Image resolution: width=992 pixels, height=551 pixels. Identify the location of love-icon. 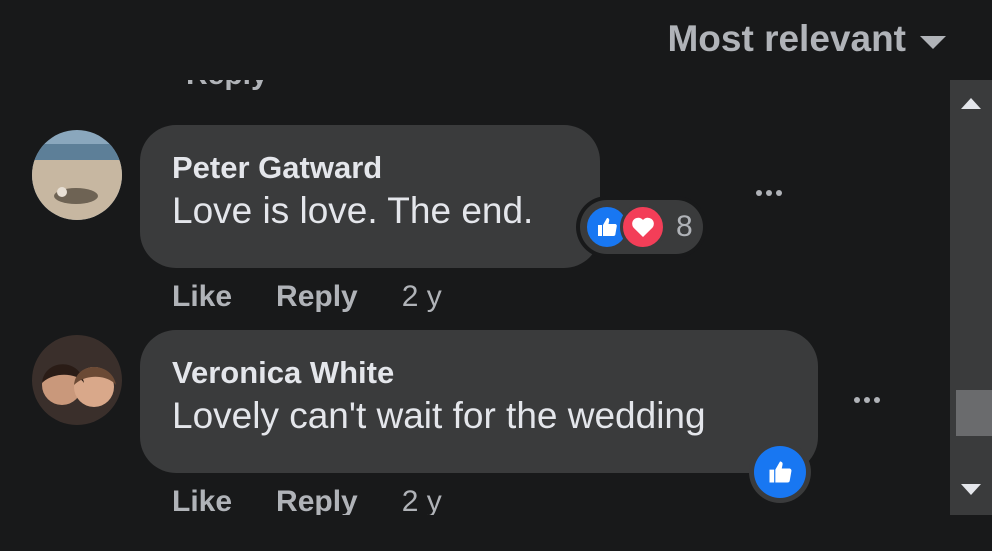
(643, 227).